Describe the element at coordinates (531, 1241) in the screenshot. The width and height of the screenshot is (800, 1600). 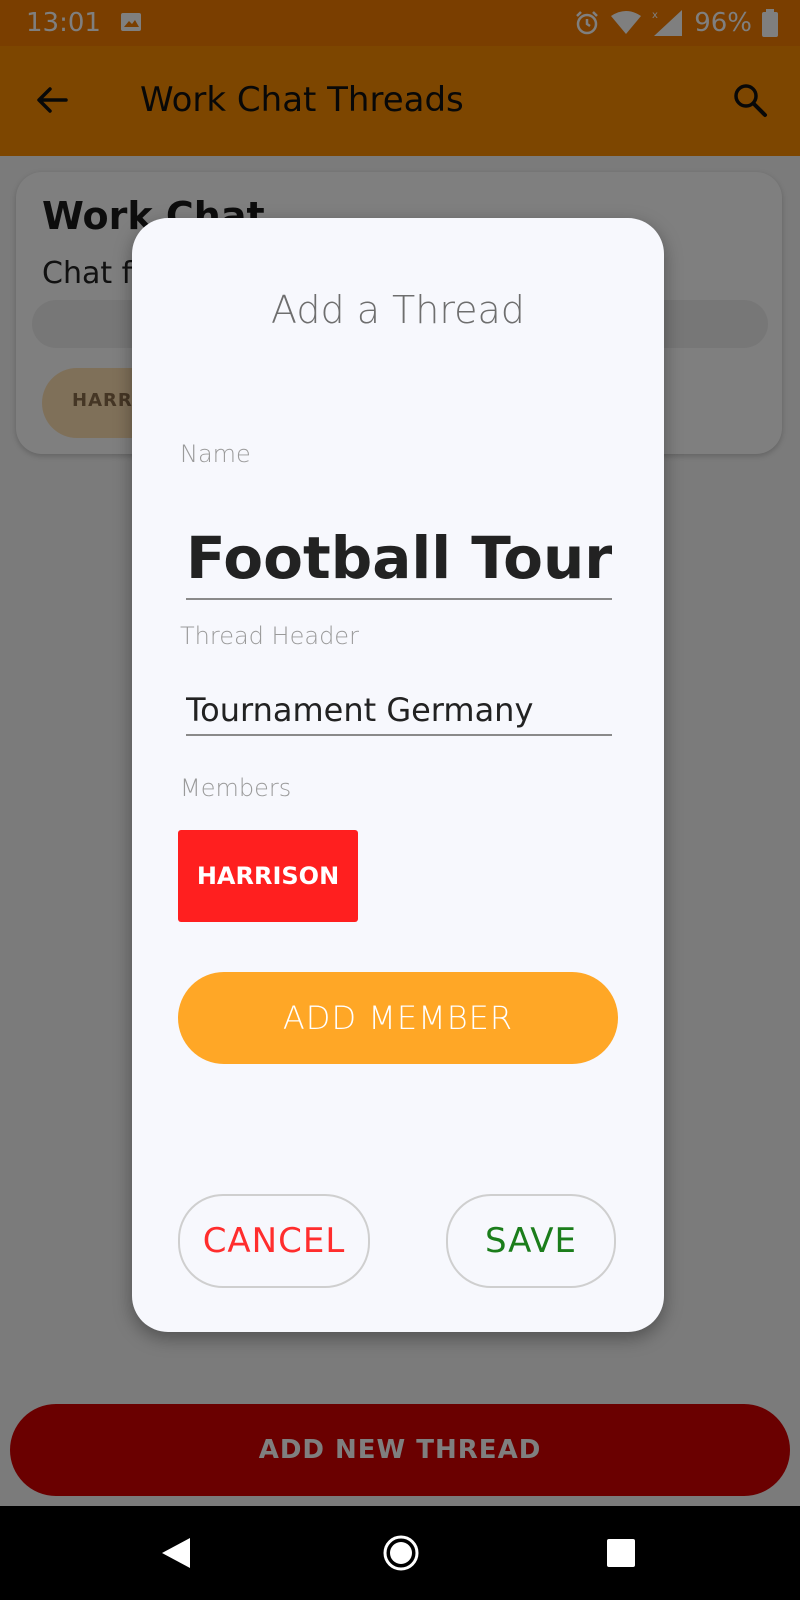
I see `save-button: SAVE` at that location.